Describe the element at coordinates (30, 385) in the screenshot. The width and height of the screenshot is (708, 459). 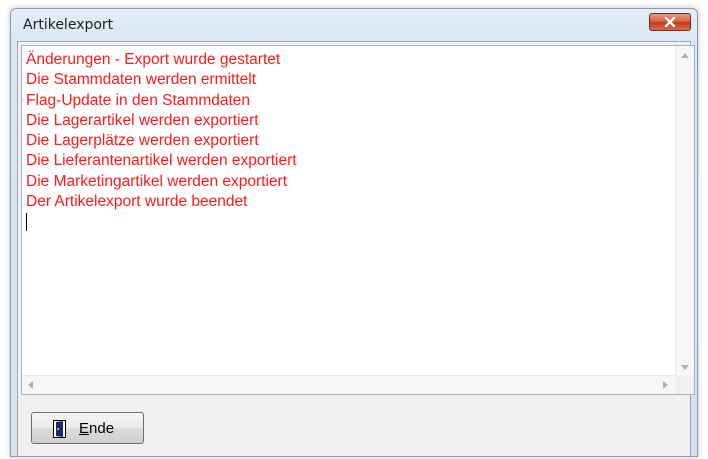
I see `scroll-left-icon` at that location.